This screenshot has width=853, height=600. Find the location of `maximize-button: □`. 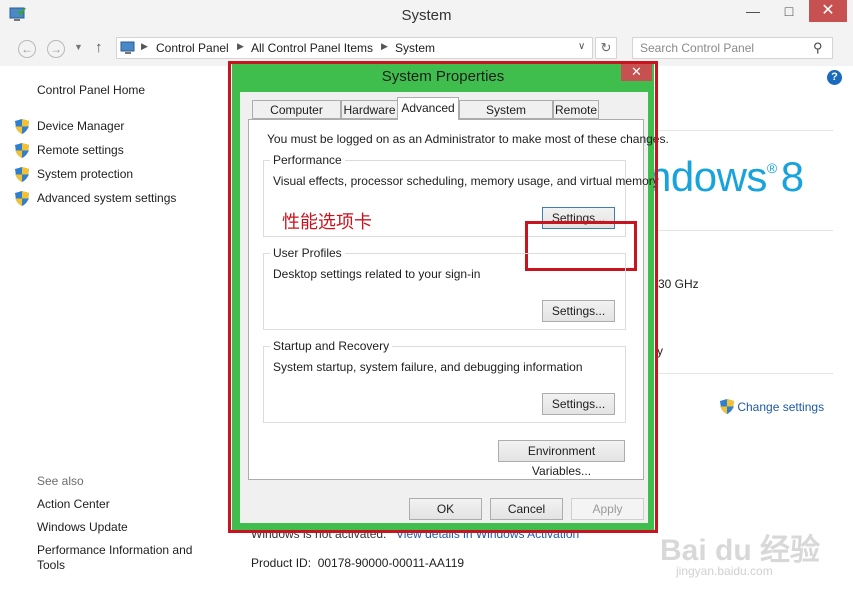

maximize-button: □ is located at coordinates (789, 11).